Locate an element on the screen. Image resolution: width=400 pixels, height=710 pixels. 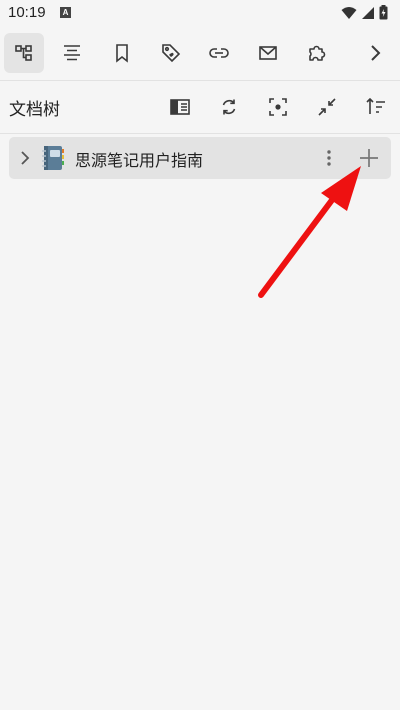
plugin-icon is located at coordinates (317, 53).